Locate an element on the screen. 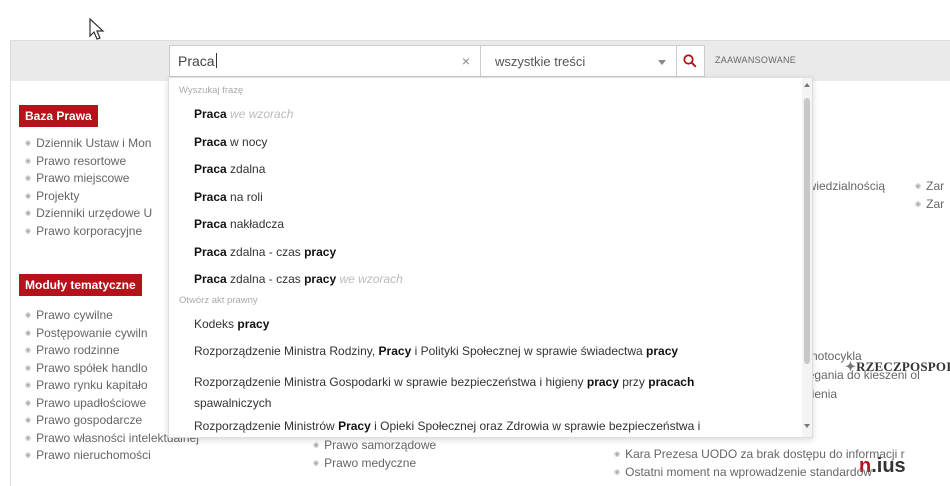 This screenshot has width=950, height=486. scope-select: wszystkie treści is located at coordinates (579, 61).